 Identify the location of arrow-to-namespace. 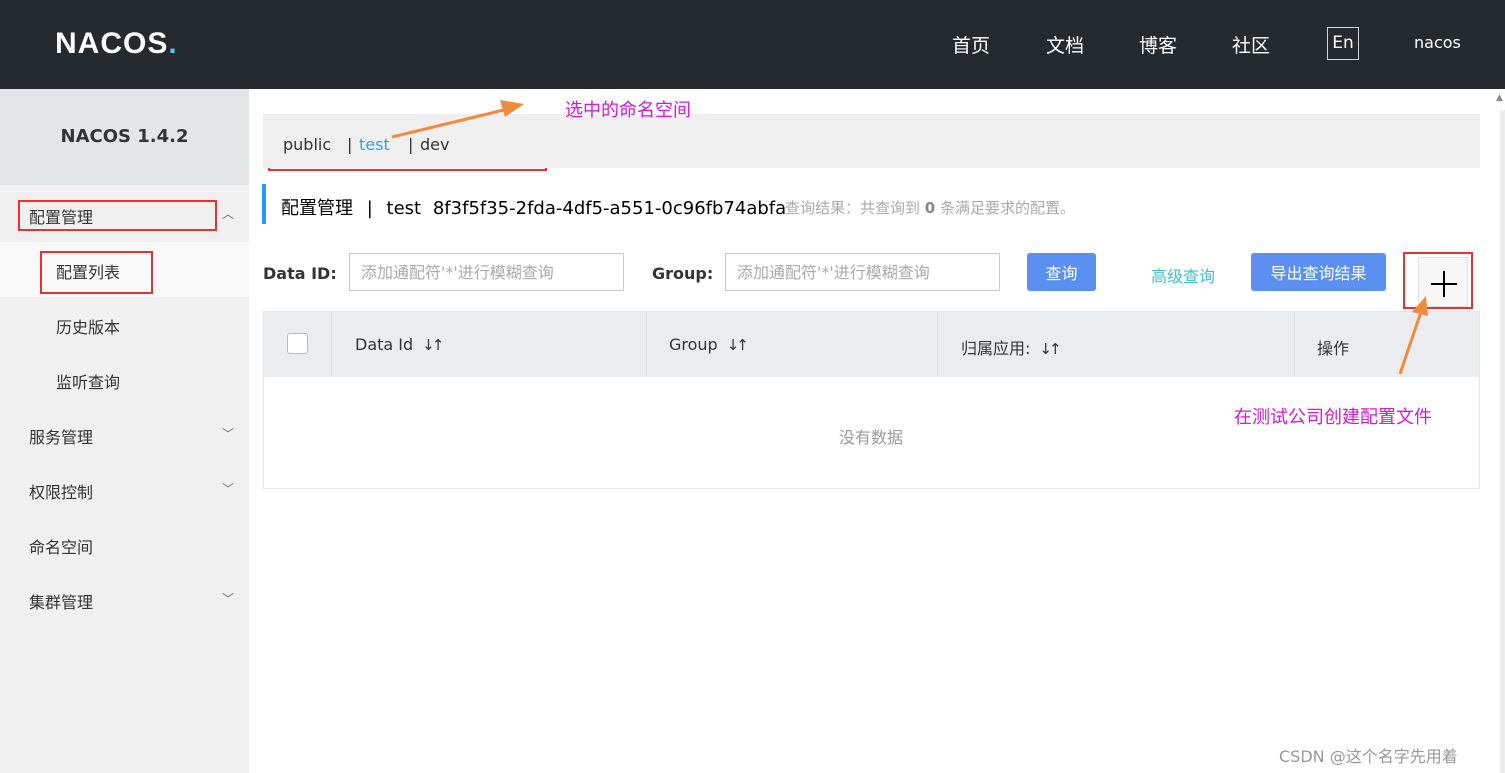
(457, 119).